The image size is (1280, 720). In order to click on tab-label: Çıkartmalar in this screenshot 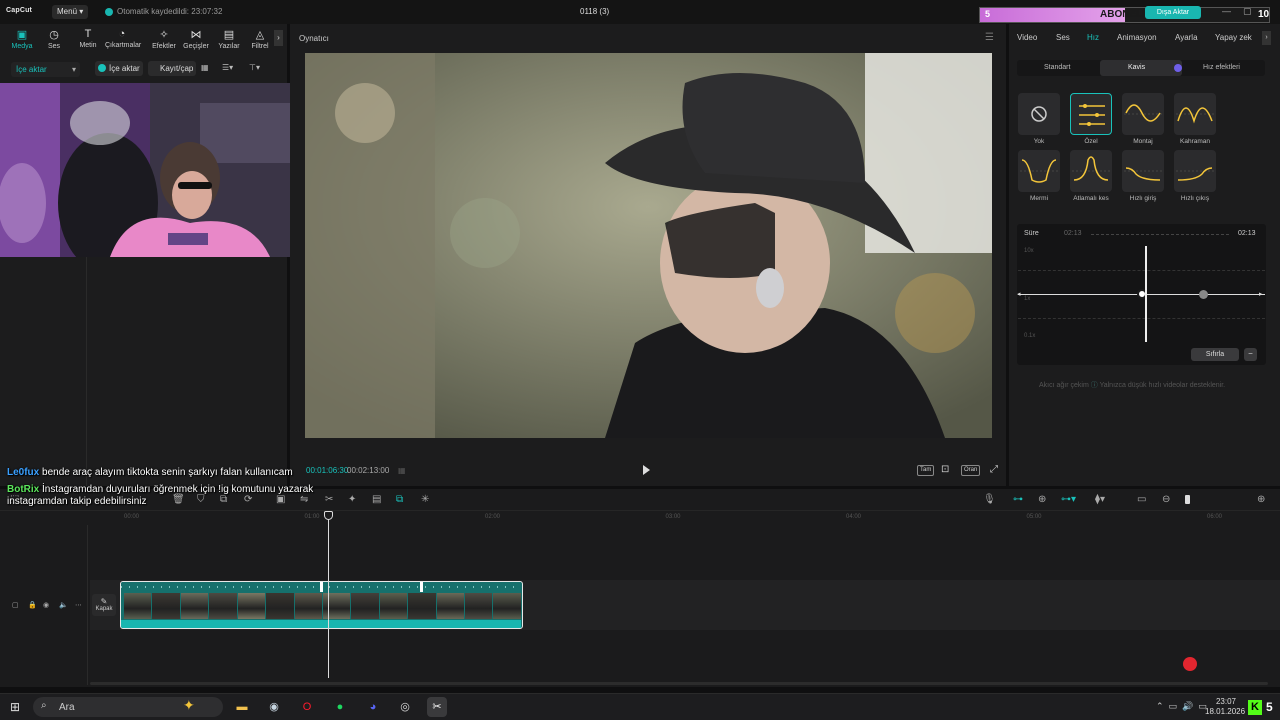, I will do `click(123, 45)`.